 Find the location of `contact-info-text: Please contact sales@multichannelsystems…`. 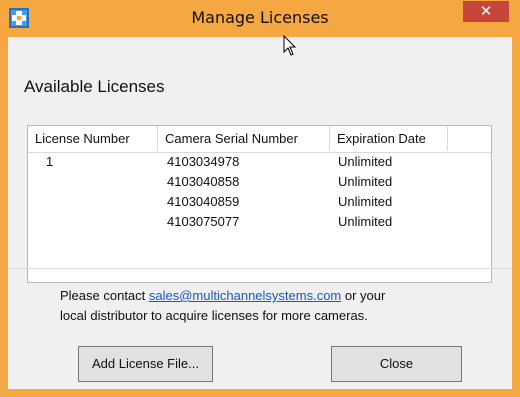

contact-info-text: Please contact sales@multichannelsystems… is located at coordinates (270, 306).